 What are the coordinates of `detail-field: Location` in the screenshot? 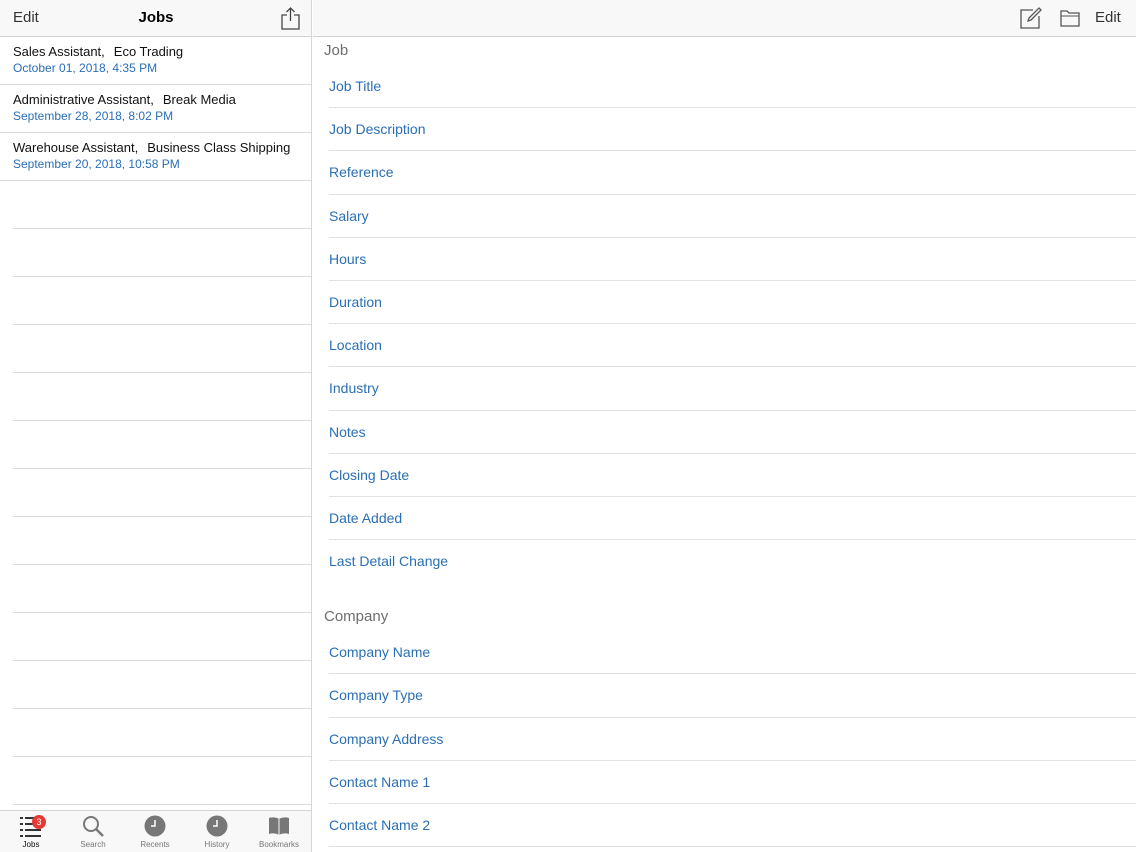 It's located at (732, 346).